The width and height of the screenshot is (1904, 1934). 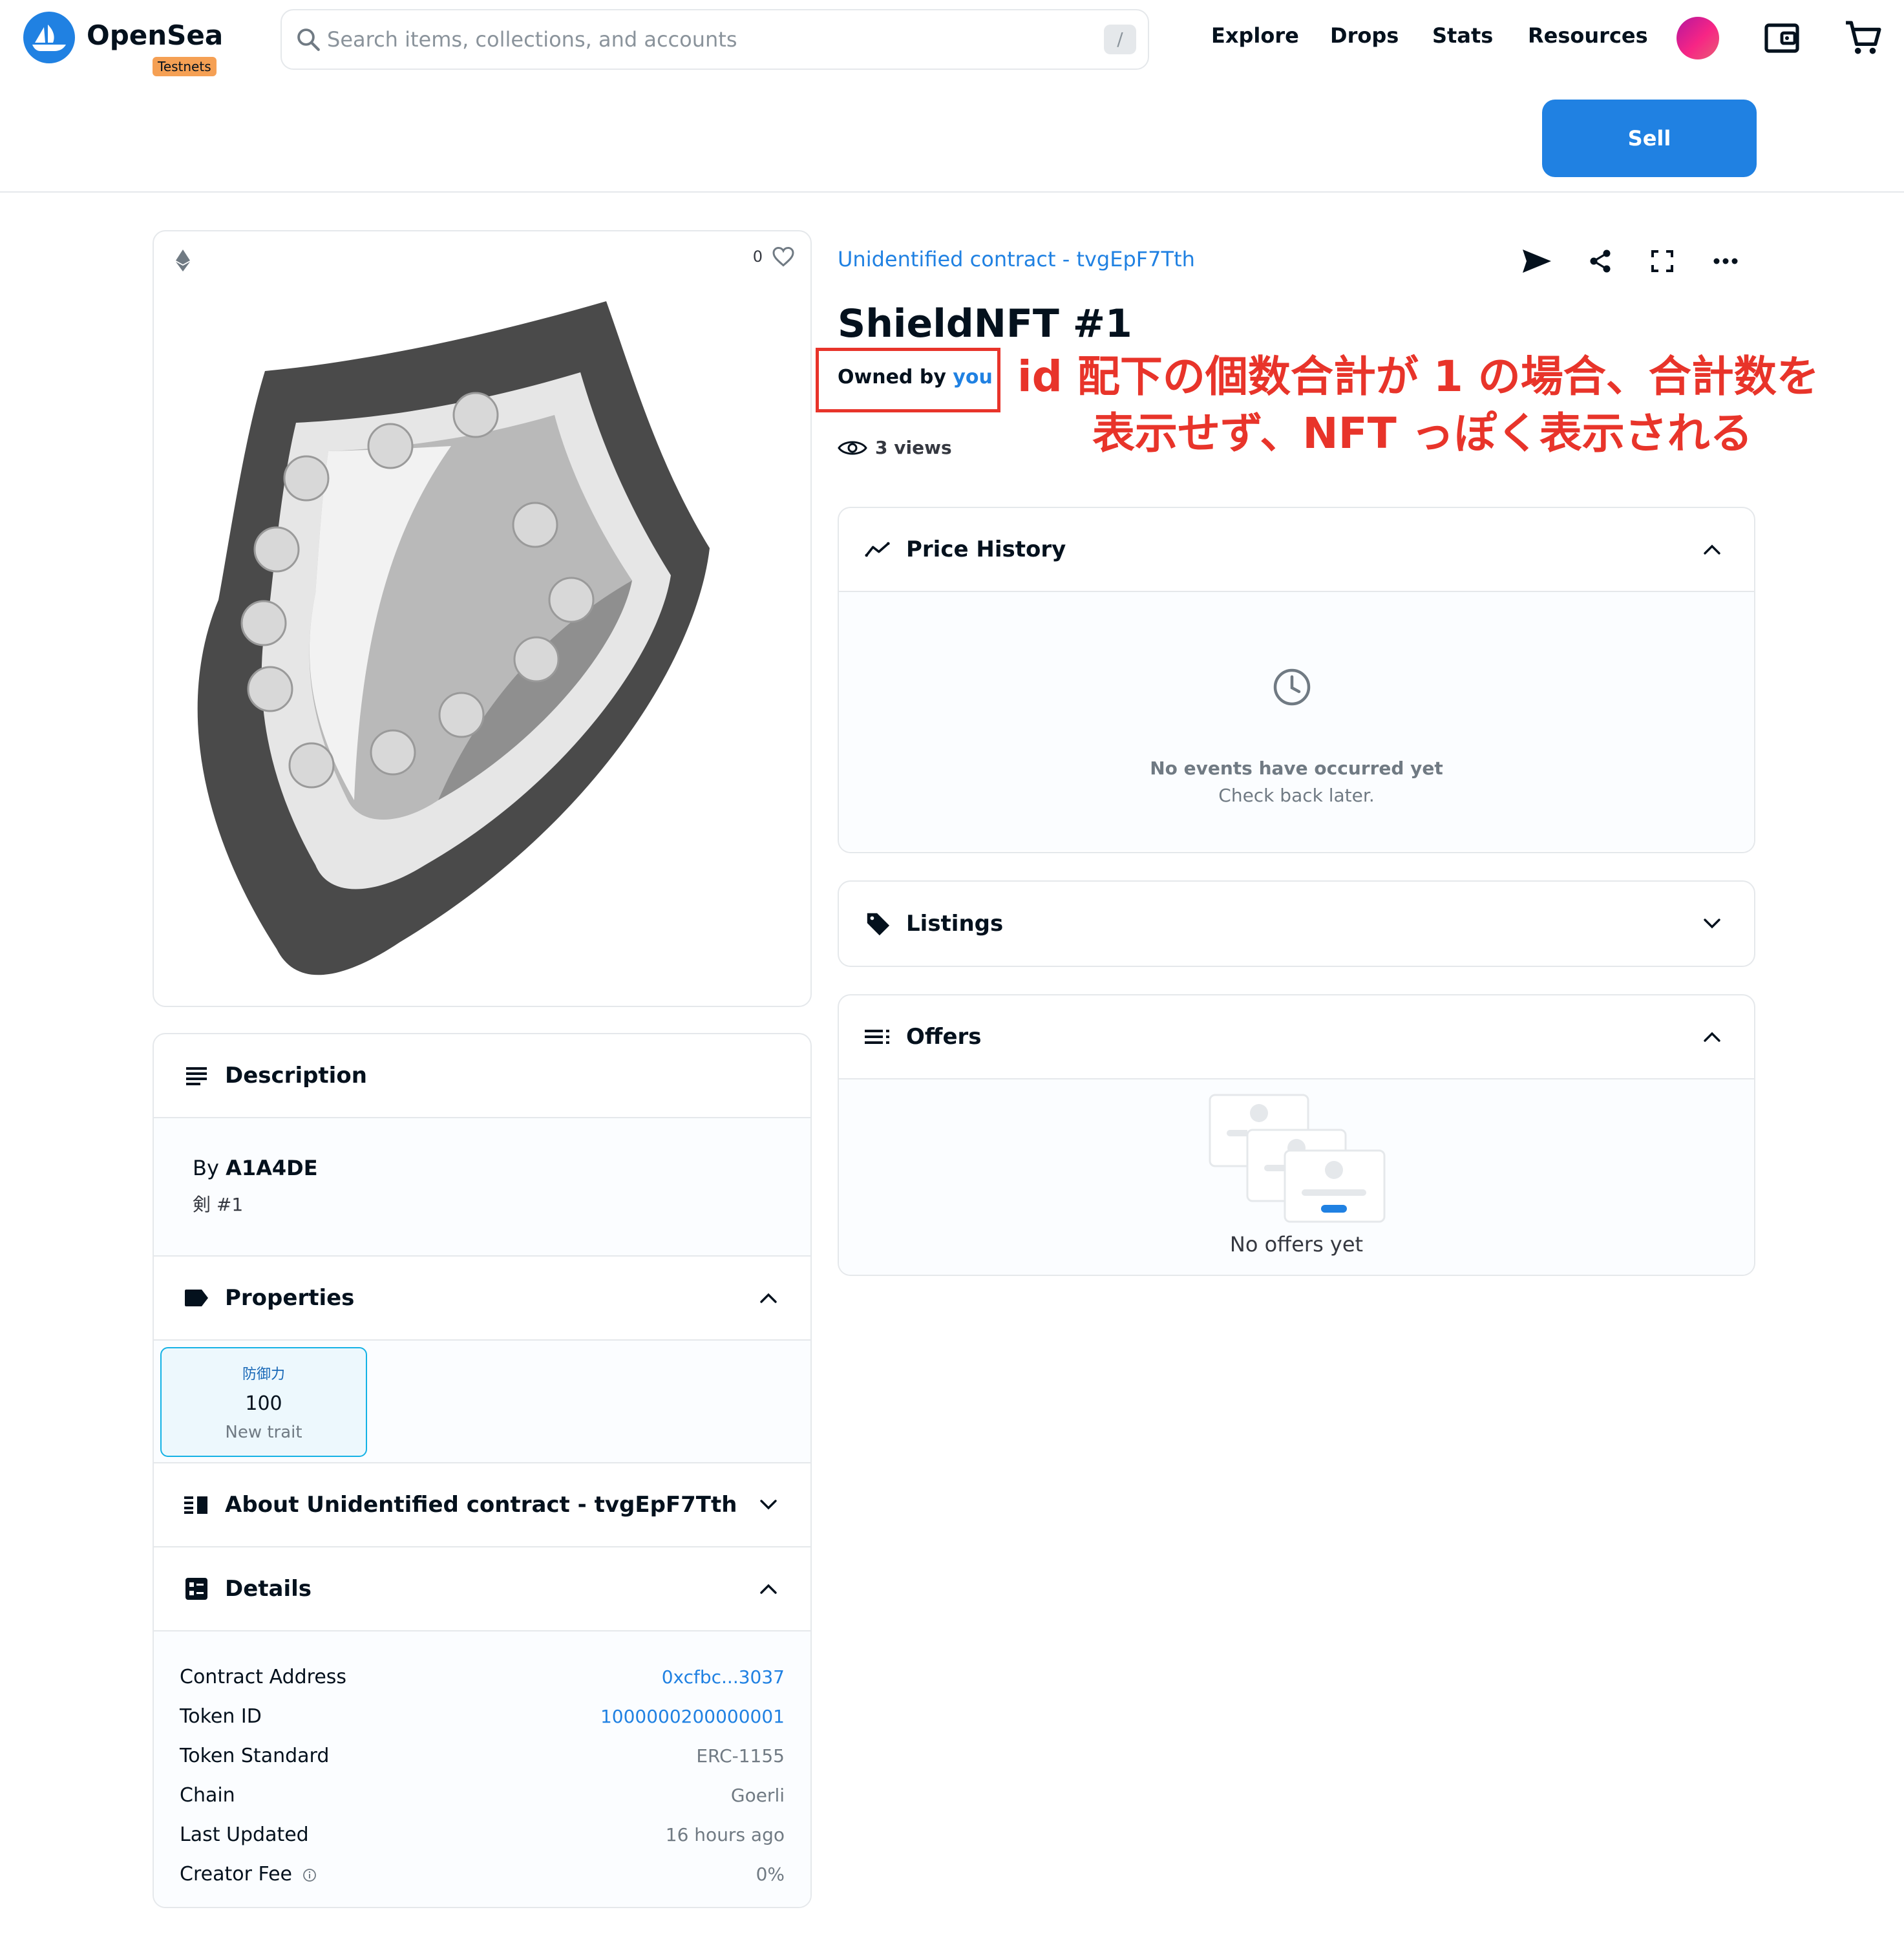 What do you see at coordinates (1255, 35) in the screenshot?
I see `nav-explore: Explore` at bounding box center [1255, 35].